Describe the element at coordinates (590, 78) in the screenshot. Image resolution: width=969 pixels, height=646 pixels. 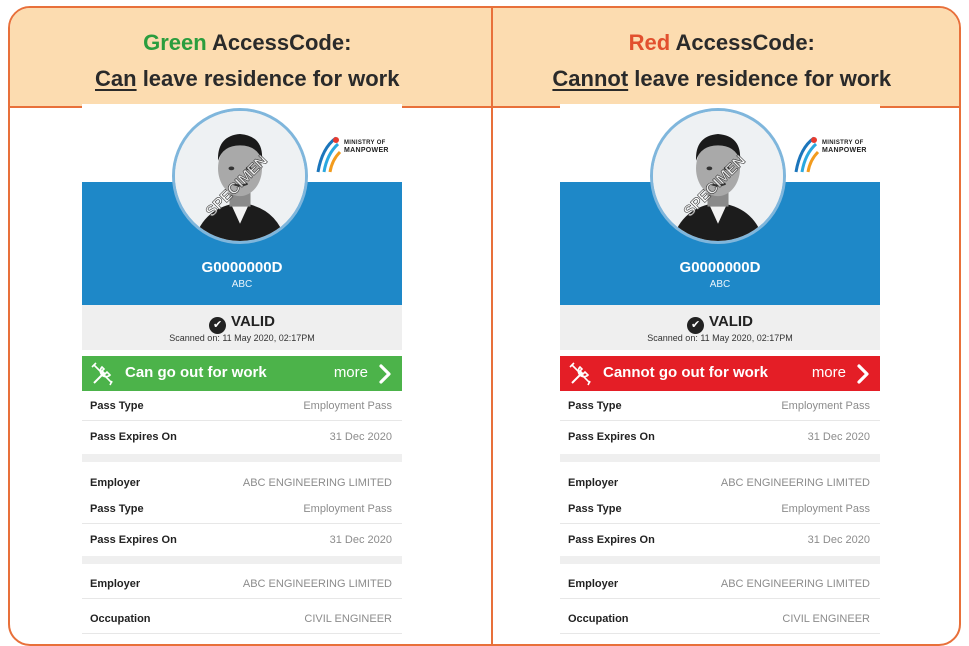
I see `header-red-underlined: Cannot` at that location.